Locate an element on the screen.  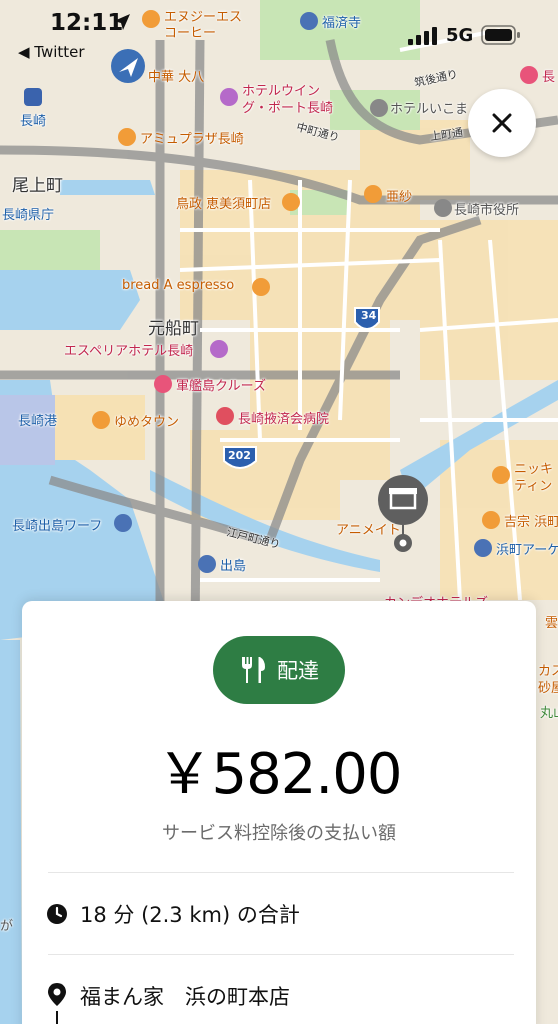
close-icon is located at coordinates (502, 123).